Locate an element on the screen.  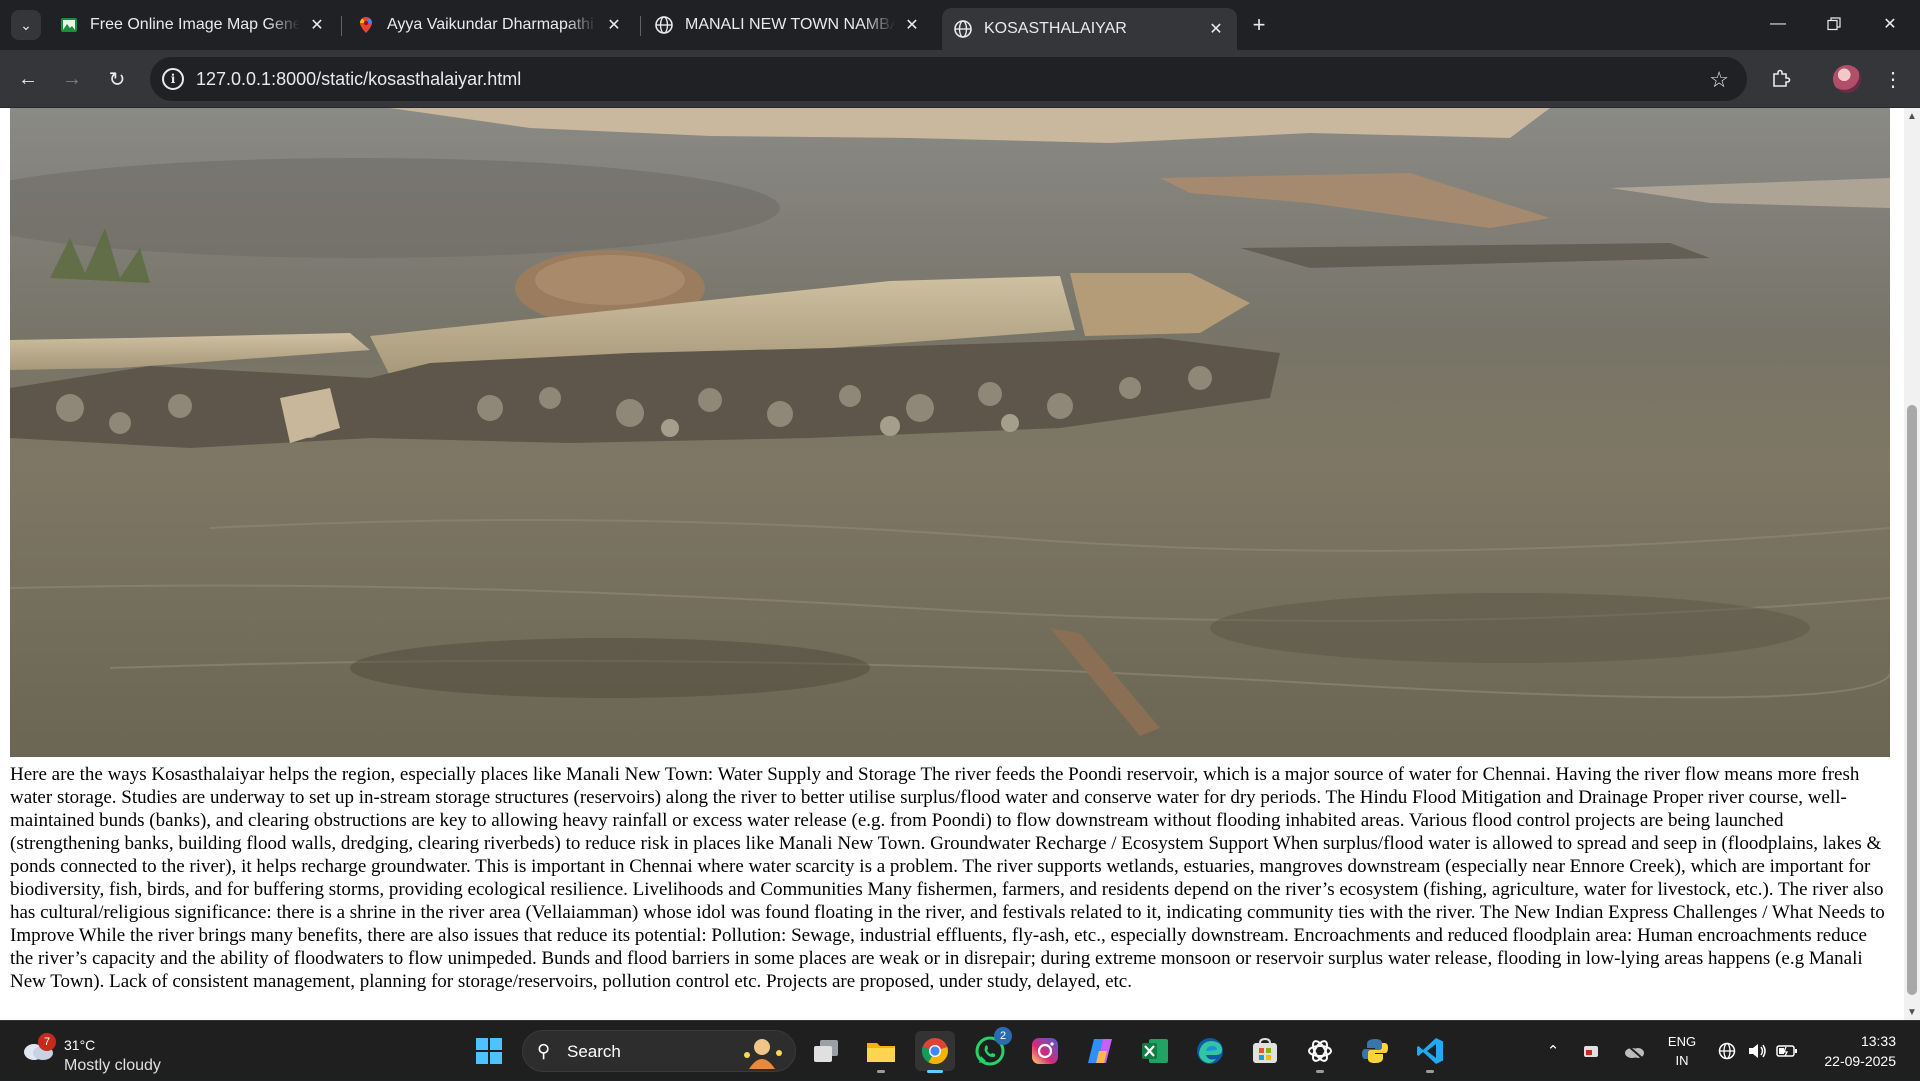
volume-tray is located at coordinates (1757, 1051).